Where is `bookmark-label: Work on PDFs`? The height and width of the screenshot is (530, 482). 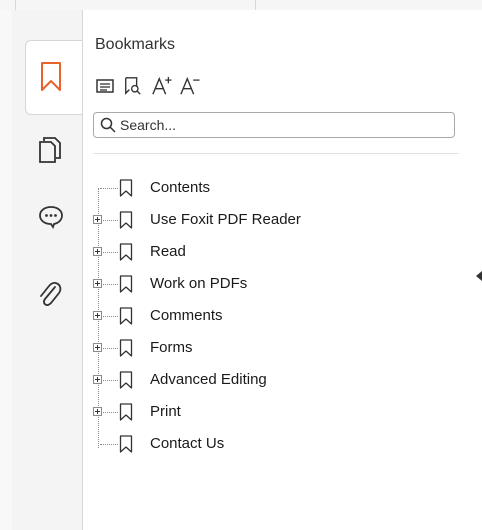
bookmark-label: Work on PDFs is located at coordinates (199, 283).